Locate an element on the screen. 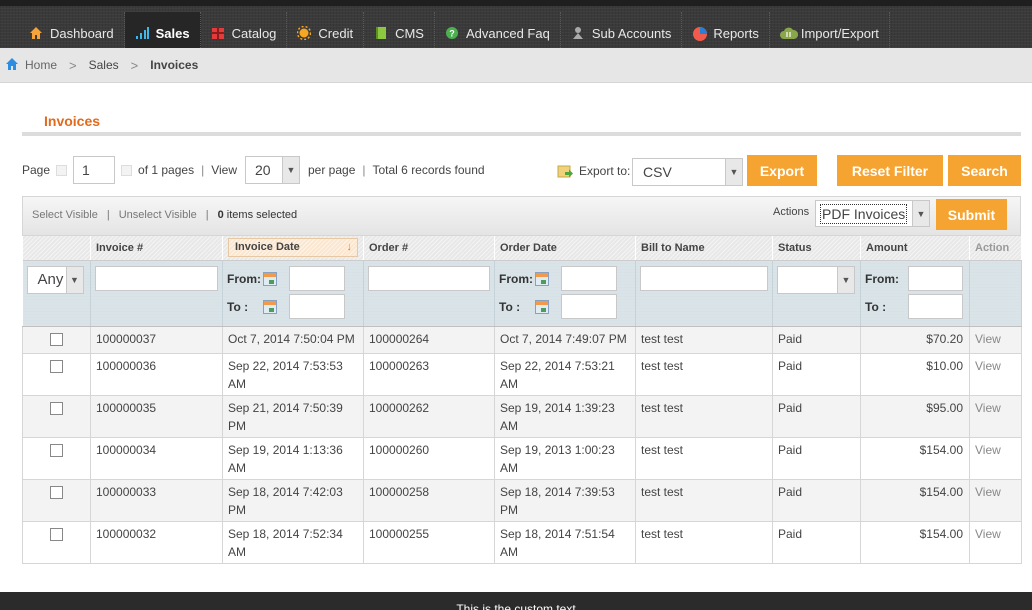 The height and width of the screenshot is (610, 1032). order-filter-input is located at coordinates (429, 278).